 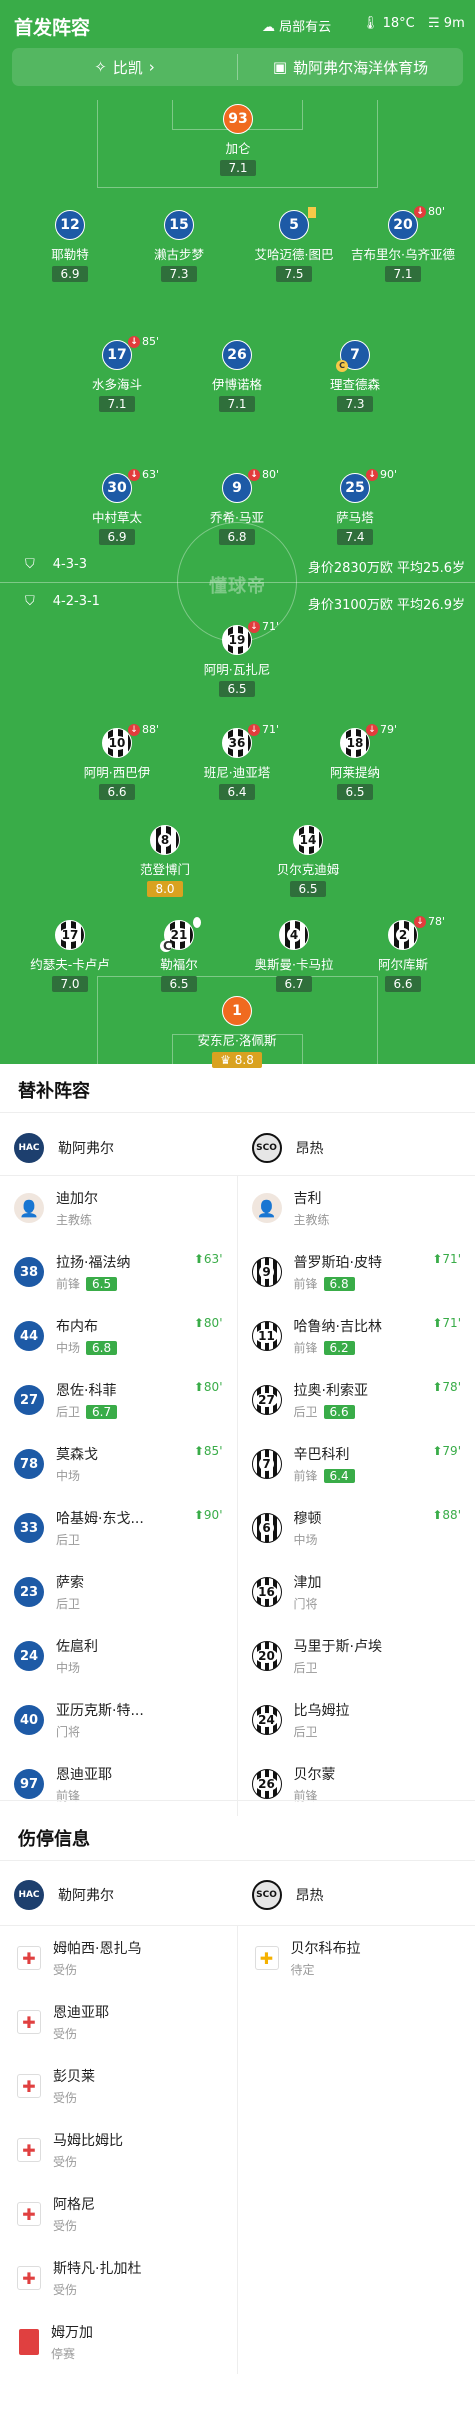 What do you see at coordinates (305, 1604) in the screenshot?
I see `player-position: 门将` at bounding box center [305, 1604].